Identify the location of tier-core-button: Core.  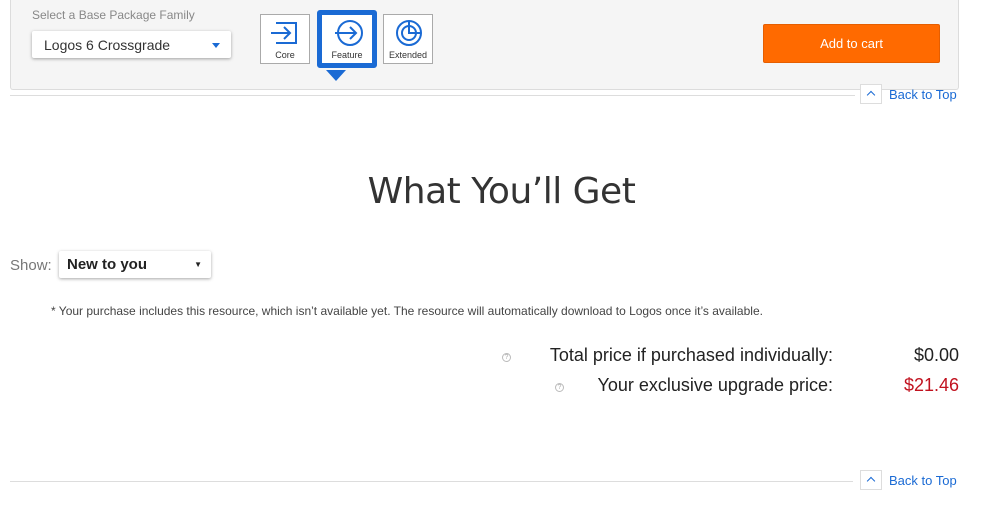
(285, 39).